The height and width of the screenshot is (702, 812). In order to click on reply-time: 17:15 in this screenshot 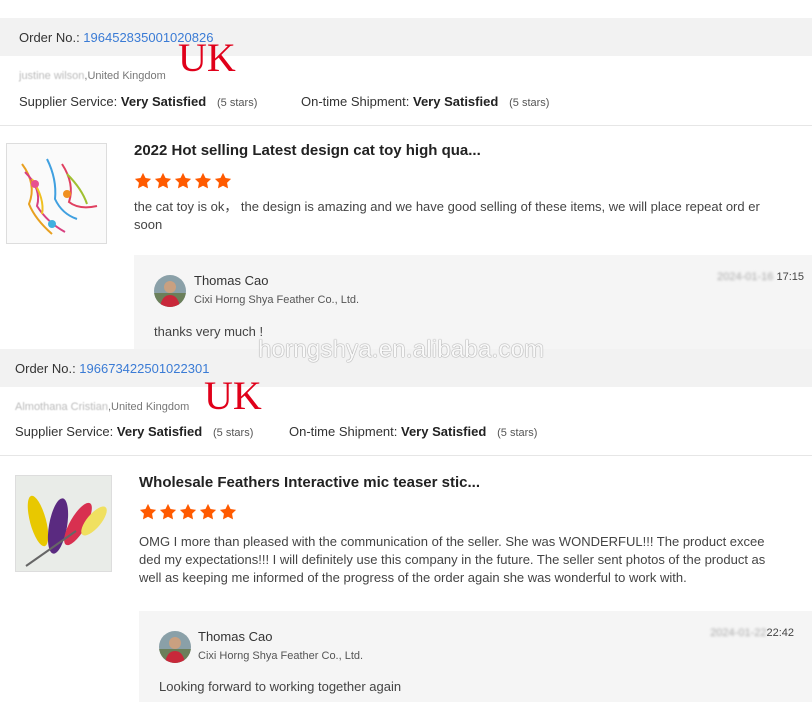, I will do `click(790, 277)`.